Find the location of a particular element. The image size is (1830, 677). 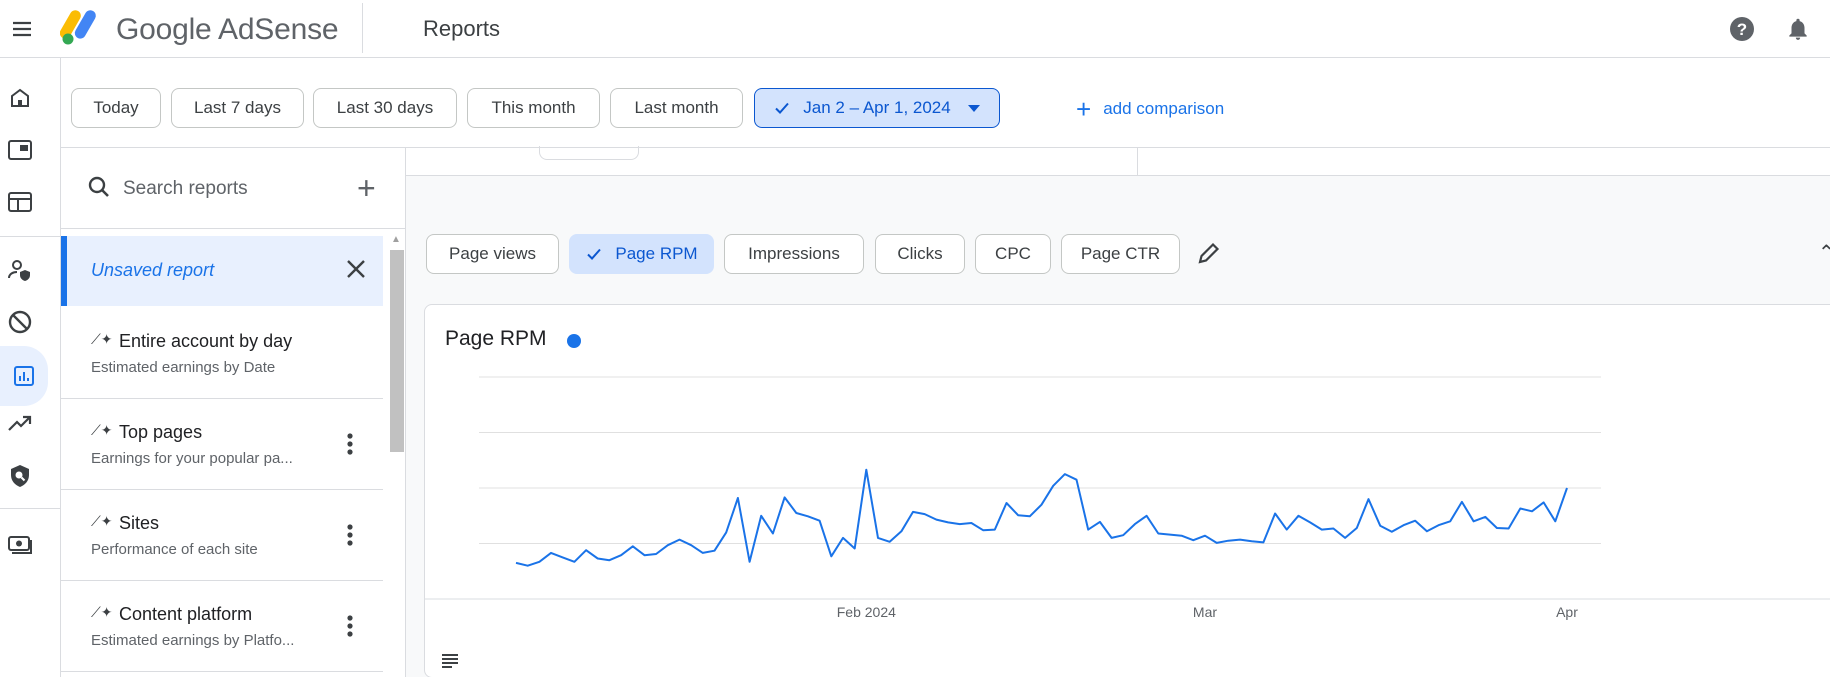

collapse-icon: ⌃ is located at coordinates (1824, 252).